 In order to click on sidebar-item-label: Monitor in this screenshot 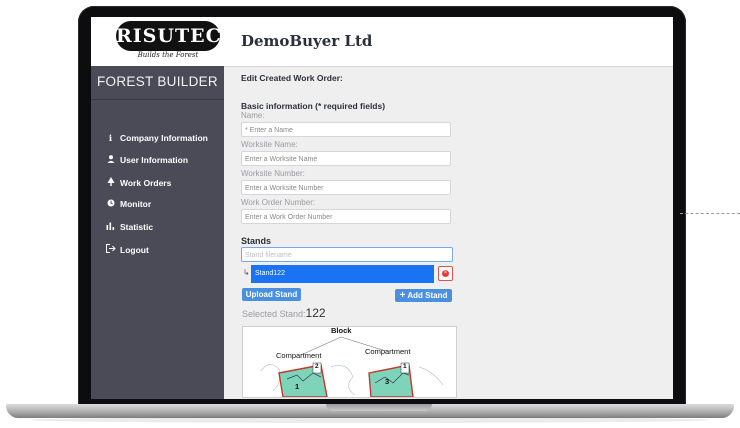, I will do `click(136, 204)`.